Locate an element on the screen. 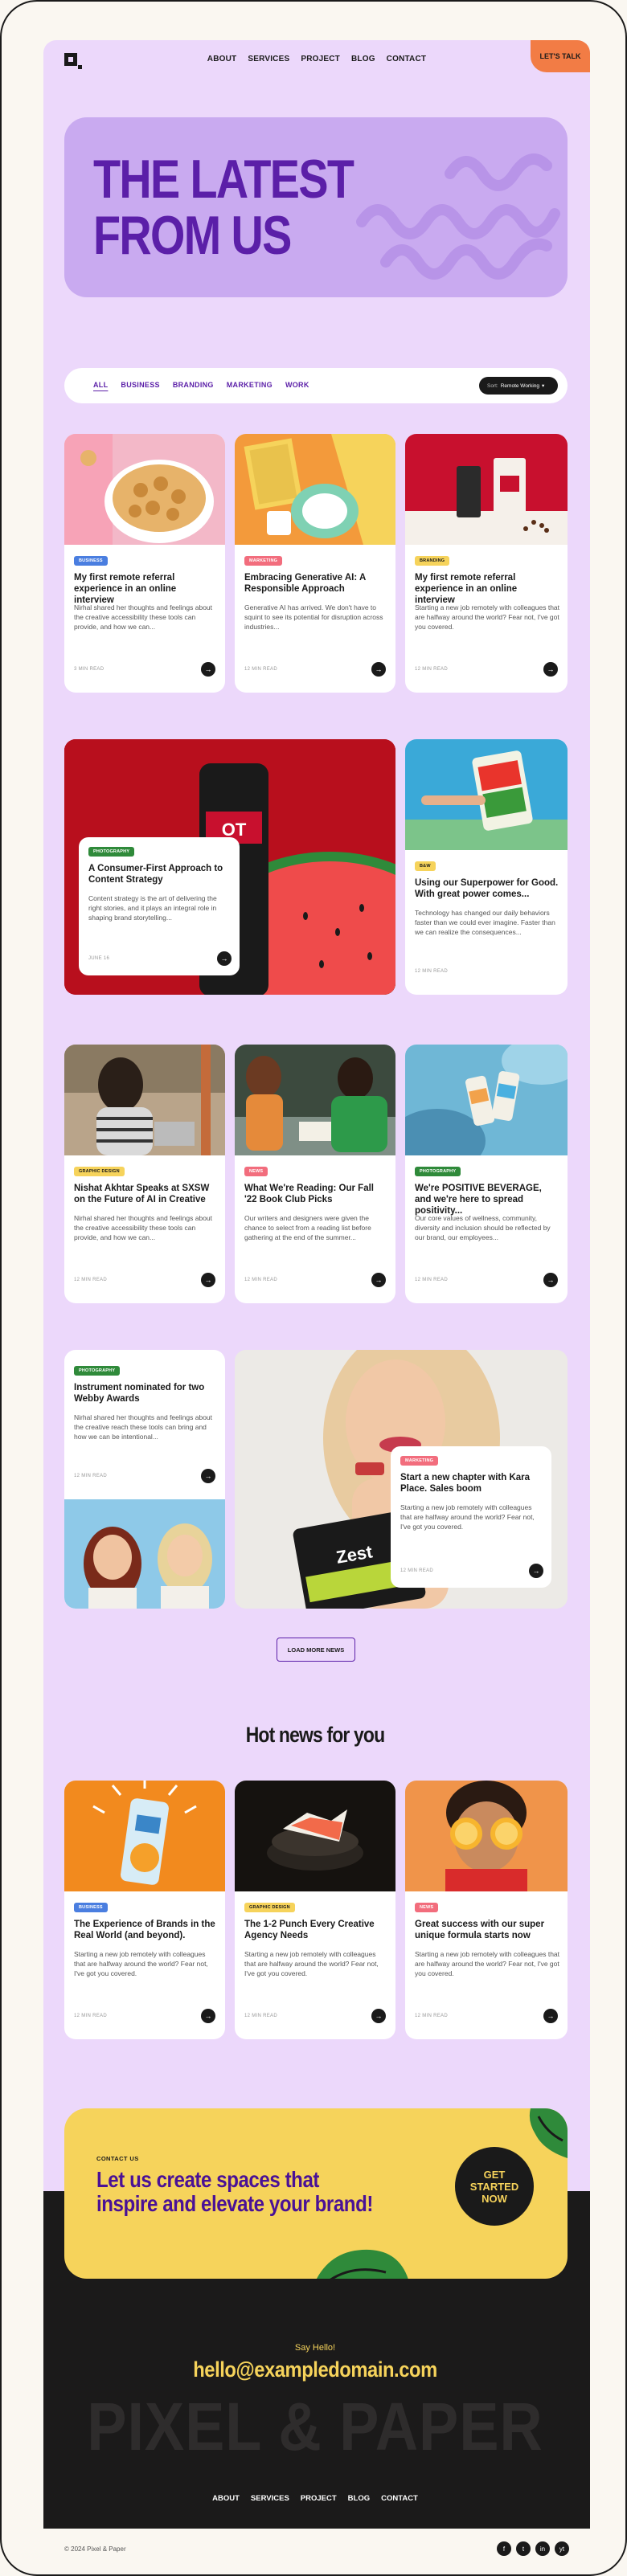 This screenshot has width=627, height=2576. youtube-icon: yt is located at coordinates (562, 2548).